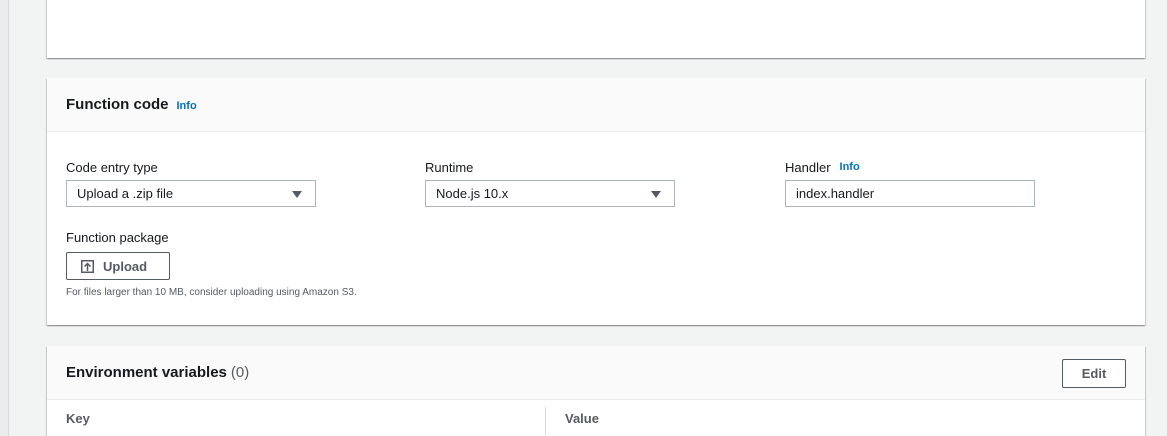 The width and height of the screenshot is (1167, 436). What do you see at coordinates (596, 373) in the screenshot?
I see `environment-variables-header: Environment variables (0)` at bounding box center [596, 373].